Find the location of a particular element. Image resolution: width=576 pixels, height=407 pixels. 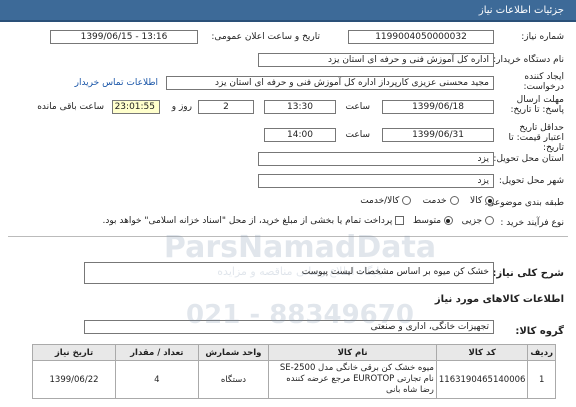

purchase-radio-minor is located at coordinates (489, 220).